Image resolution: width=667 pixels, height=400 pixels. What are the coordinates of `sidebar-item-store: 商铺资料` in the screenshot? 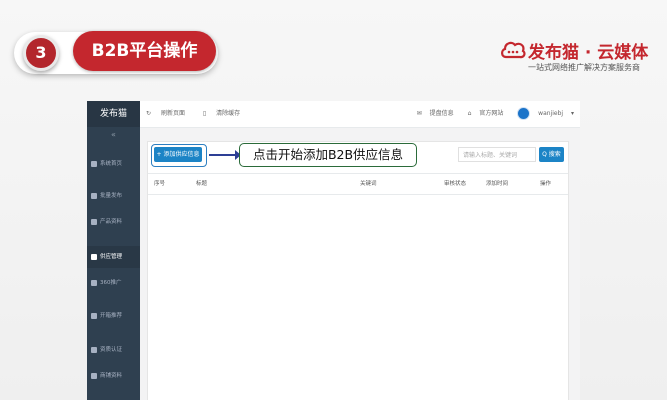 It's located at (113, 376).